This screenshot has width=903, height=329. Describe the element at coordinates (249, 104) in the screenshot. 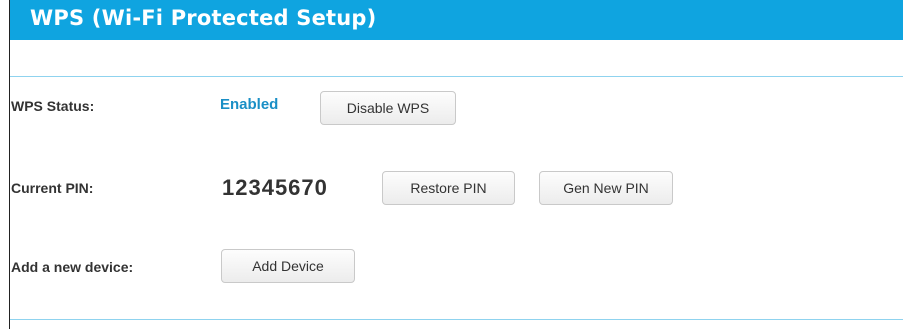

I see `wps-status-value: Enabled` at that location.